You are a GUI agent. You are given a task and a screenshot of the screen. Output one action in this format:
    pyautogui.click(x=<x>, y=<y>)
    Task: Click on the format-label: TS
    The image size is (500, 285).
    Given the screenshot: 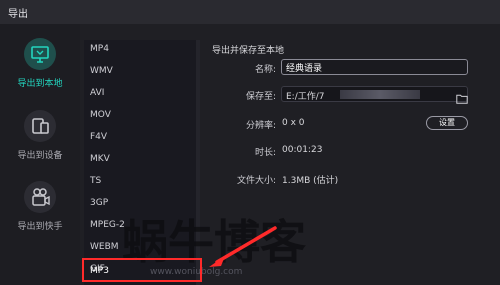 What is the action you would take?
    pyautogui.click(x=96, y=181)
    